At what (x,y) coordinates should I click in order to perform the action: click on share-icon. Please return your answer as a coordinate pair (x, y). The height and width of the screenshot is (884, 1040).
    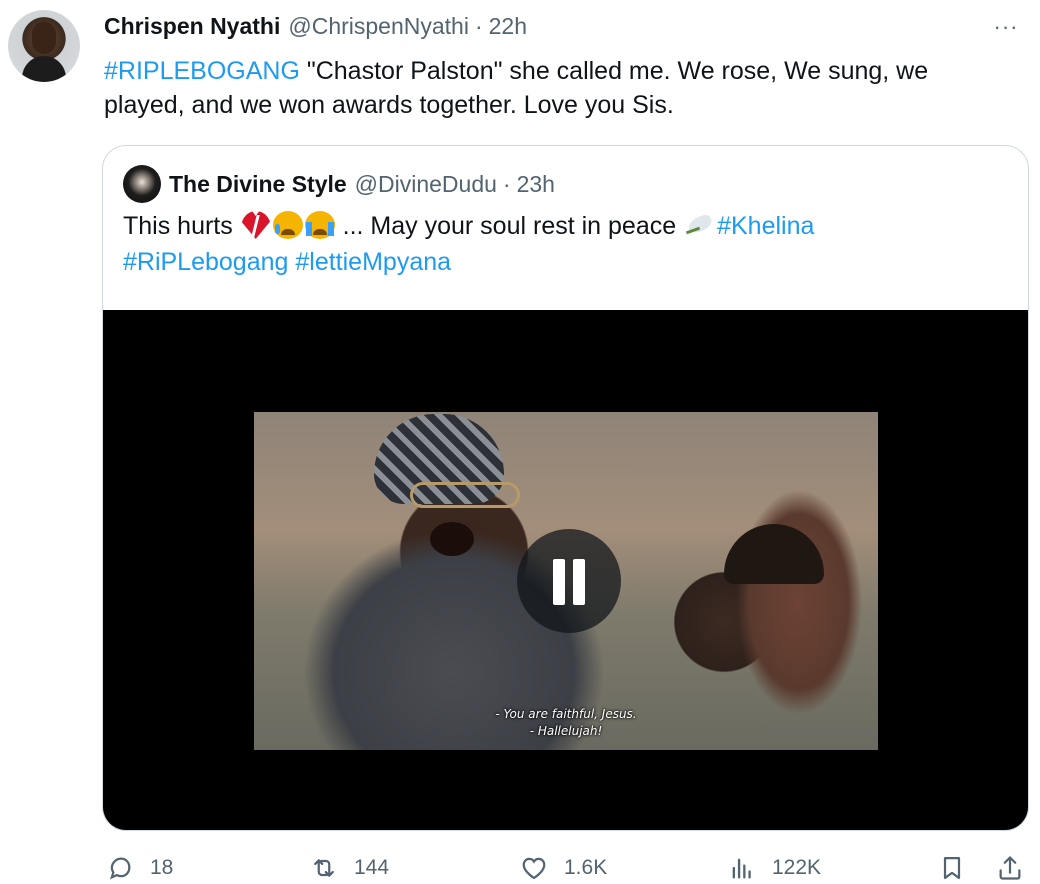
    Looking at the image, I should click on (1010, 868).